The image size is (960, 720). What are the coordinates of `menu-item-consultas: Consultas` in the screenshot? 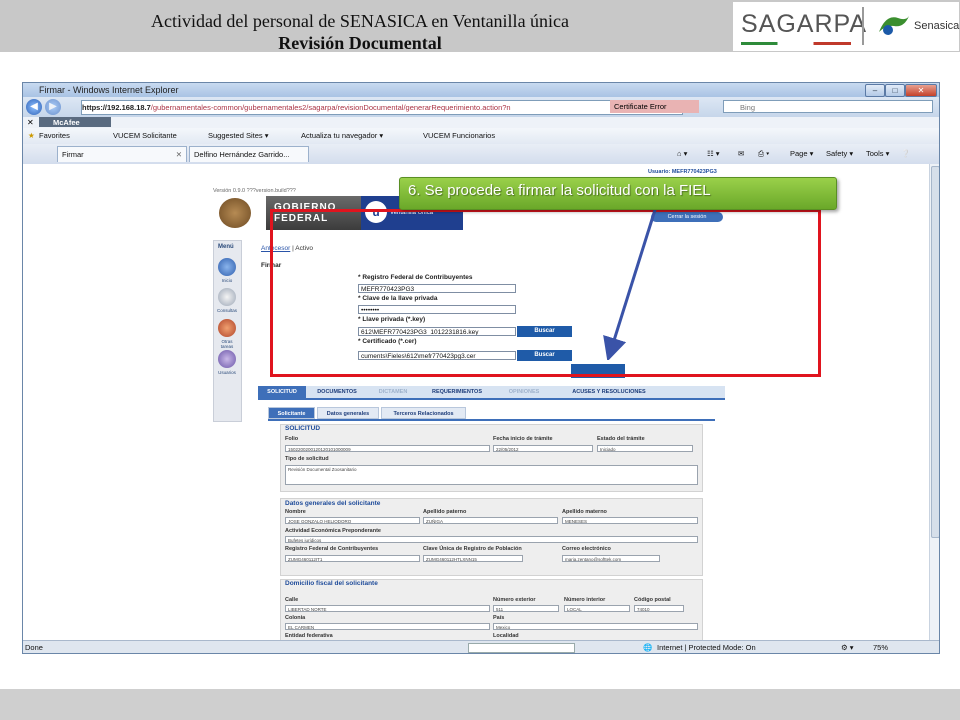 It's located at (227, 310).